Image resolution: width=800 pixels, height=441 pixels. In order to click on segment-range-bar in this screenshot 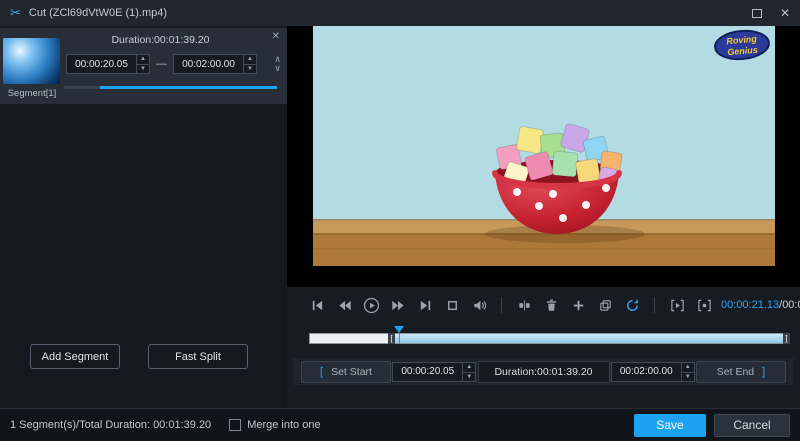, I will do `click(170, 87)`.